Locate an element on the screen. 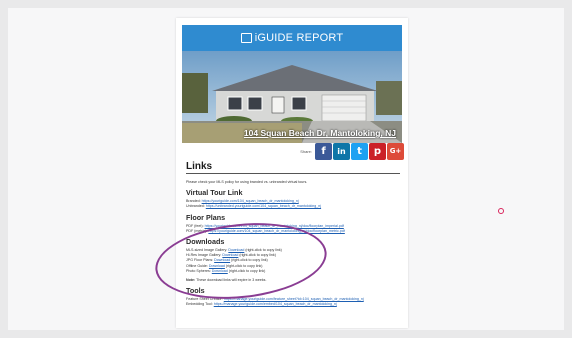  report-header: iGUIDE REPORT is located at coordinates (292, 38).